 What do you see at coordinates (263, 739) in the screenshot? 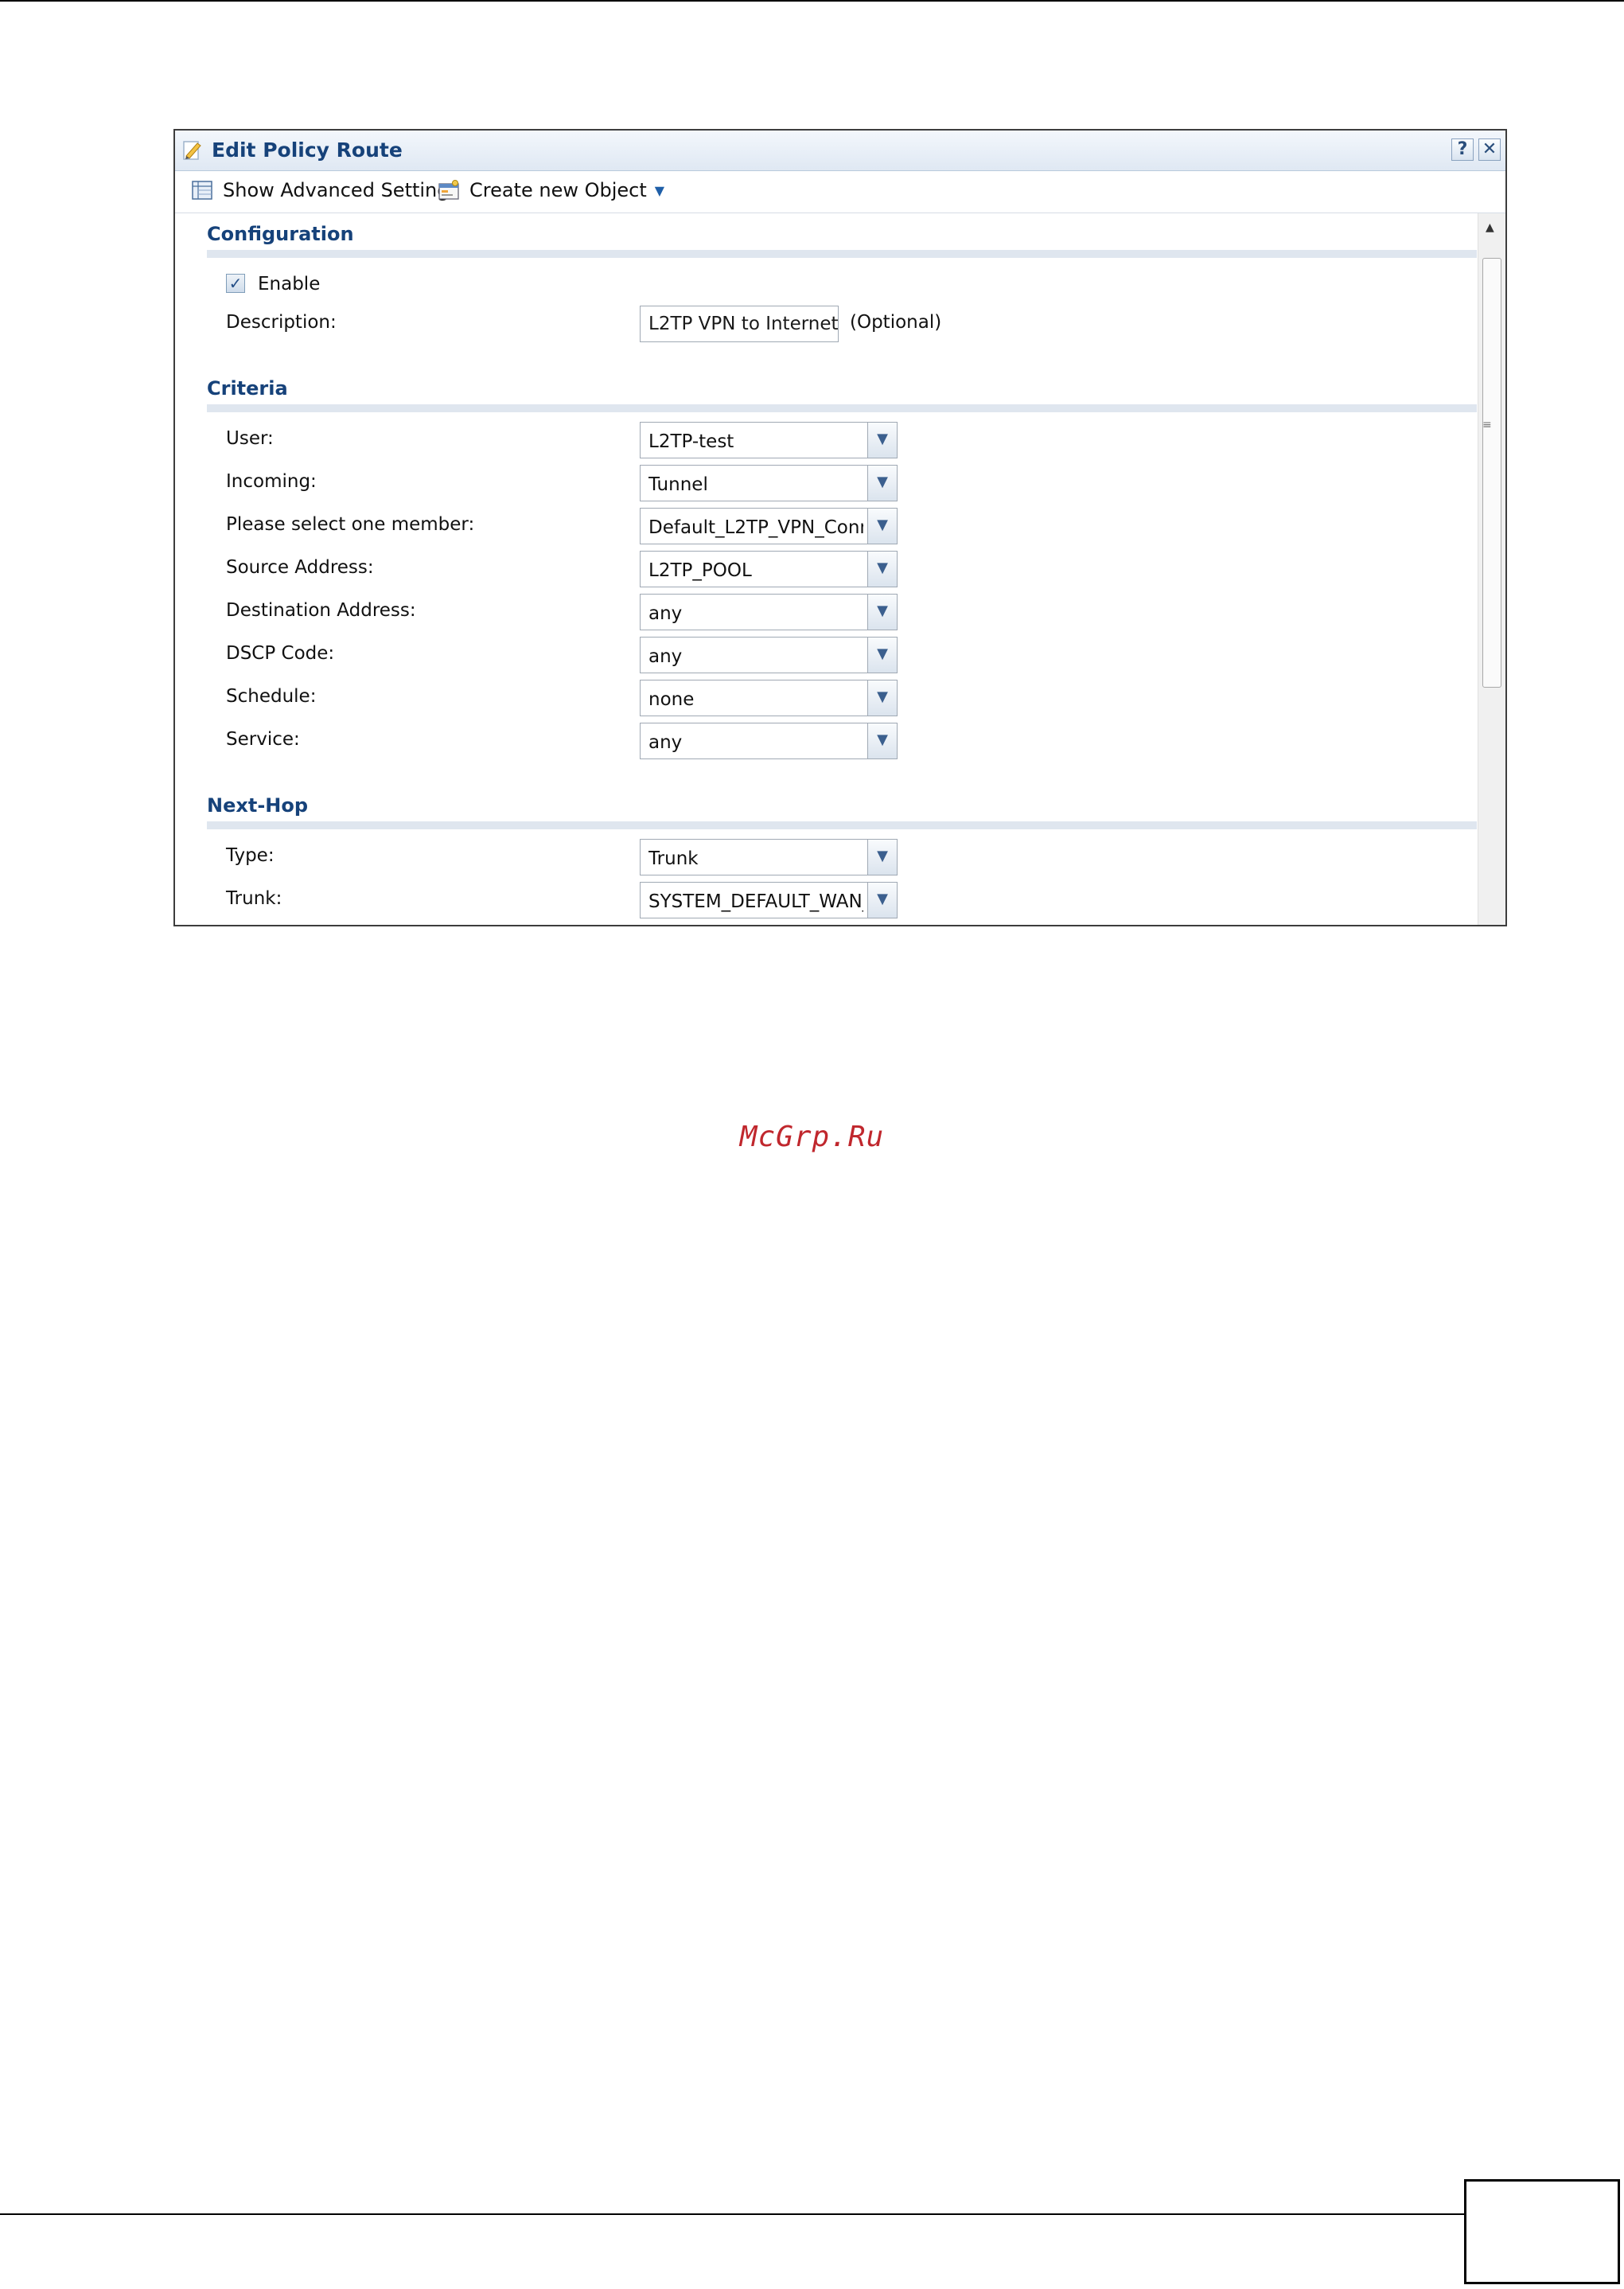
I see `service-label: Service:` at bounding box center [263, 739].